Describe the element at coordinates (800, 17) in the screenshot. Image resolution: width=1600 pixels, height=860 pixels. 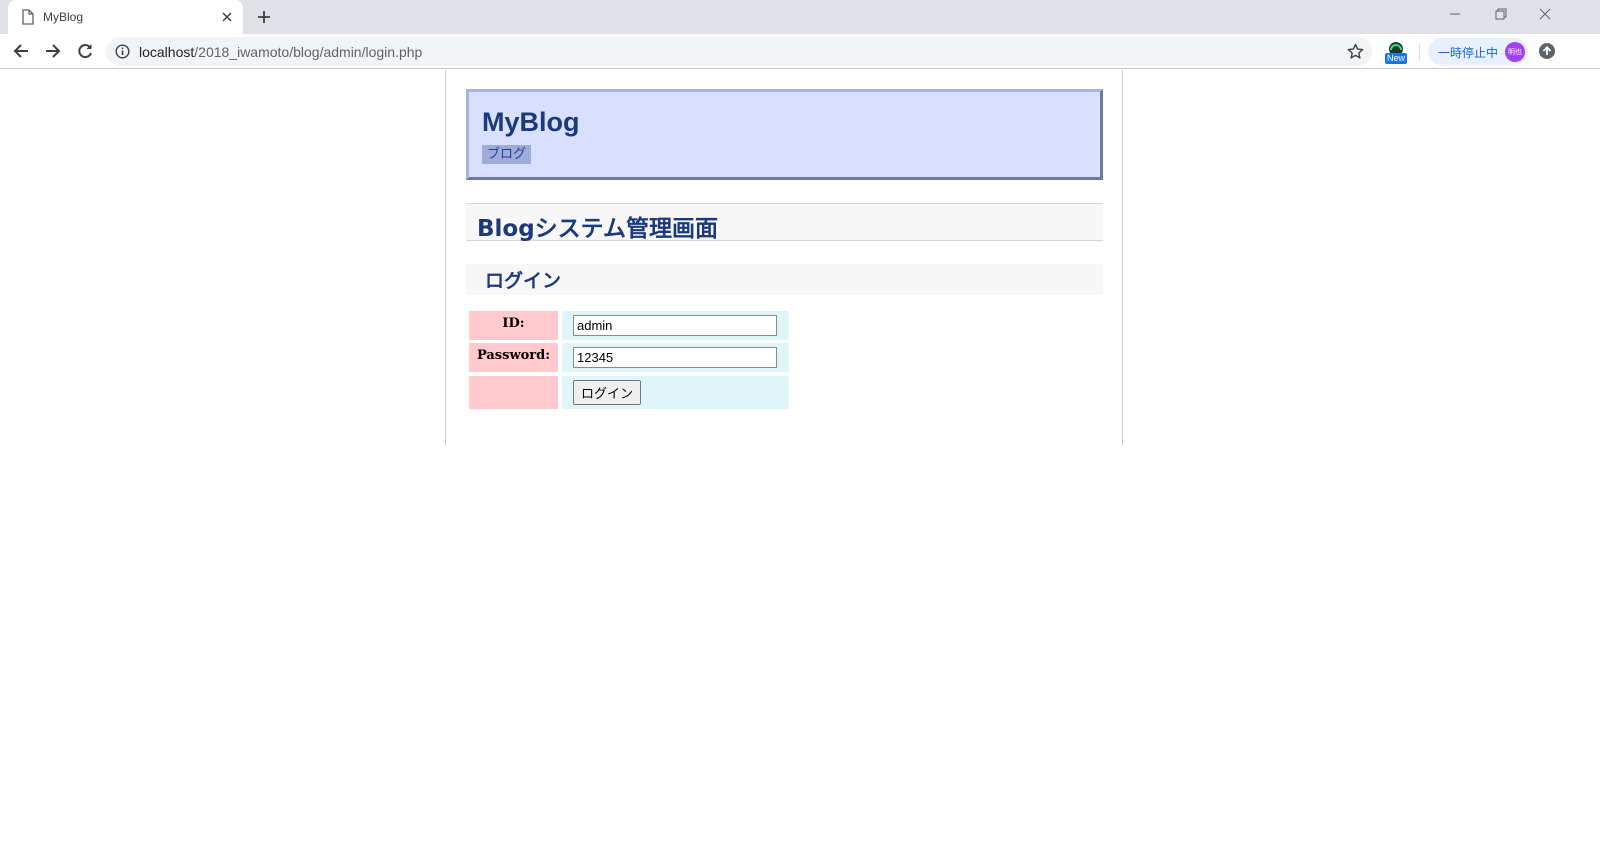
I see `tab-strip: MyBlog` at that location.